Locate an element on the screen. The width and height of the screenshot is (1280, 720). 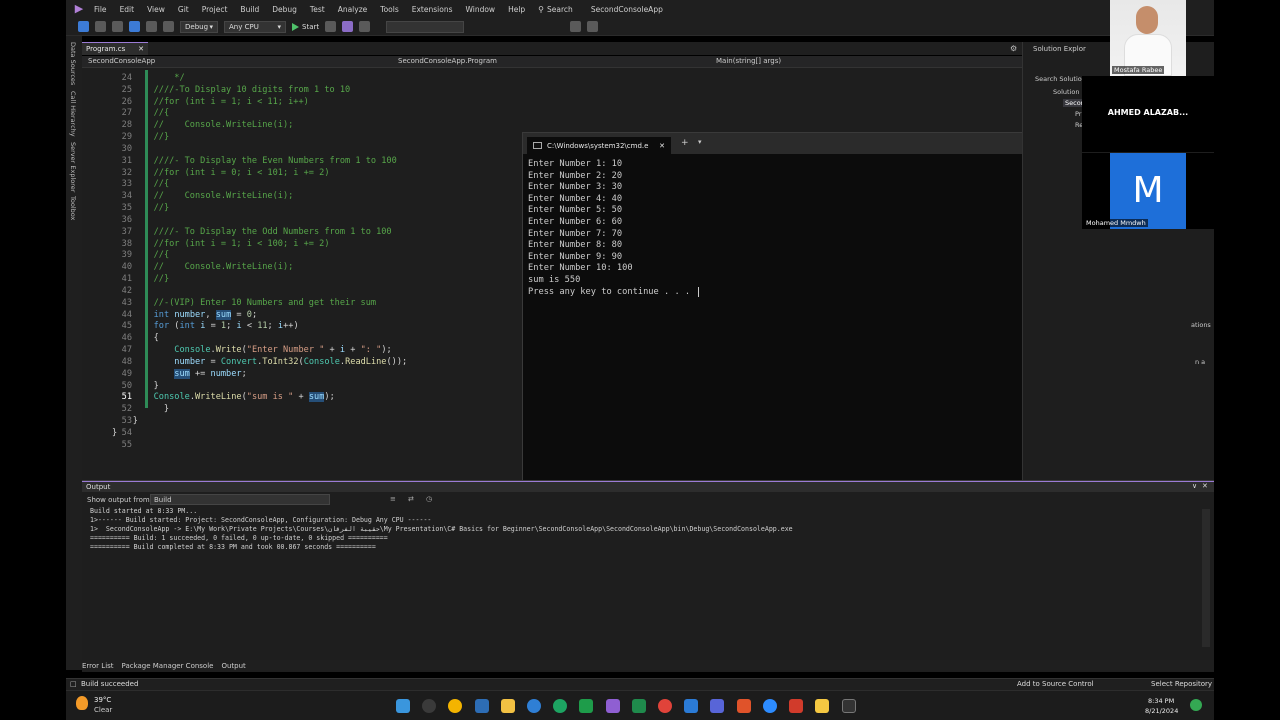
console-tab: C:\Windows\system32\cmd.e ✕ is located at coordinates (599, 145).